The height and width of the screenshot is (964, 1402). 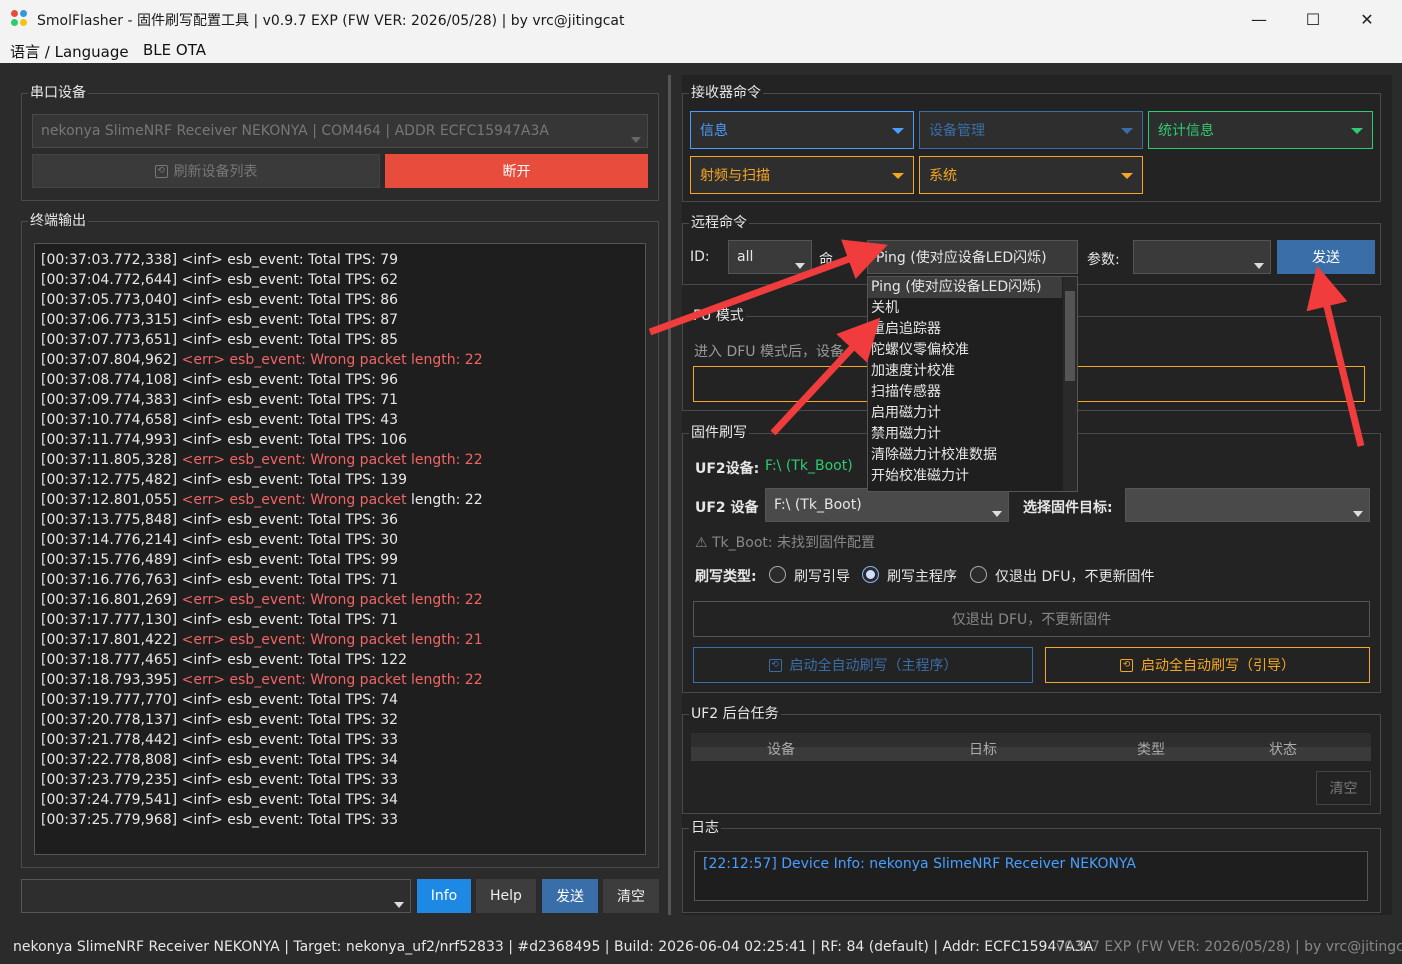 I want to click on auto-flash-main-button: ⟲ 启动全自动刷写（主程序）, so click(x=863, y=665).